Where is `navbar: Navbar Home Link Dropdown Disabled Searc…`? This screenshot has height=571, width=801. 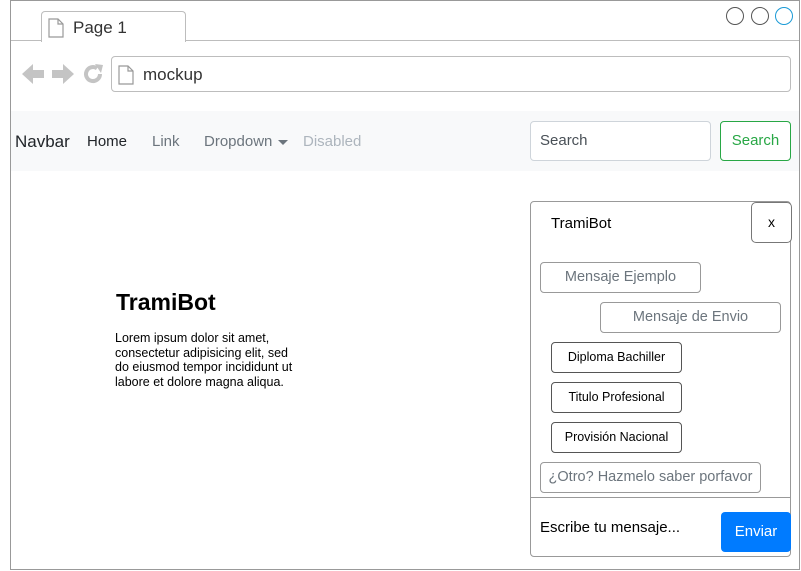
navbar: Navbar Home Link Dropdown Disabled Searc… is located at coordinates (405, 141).